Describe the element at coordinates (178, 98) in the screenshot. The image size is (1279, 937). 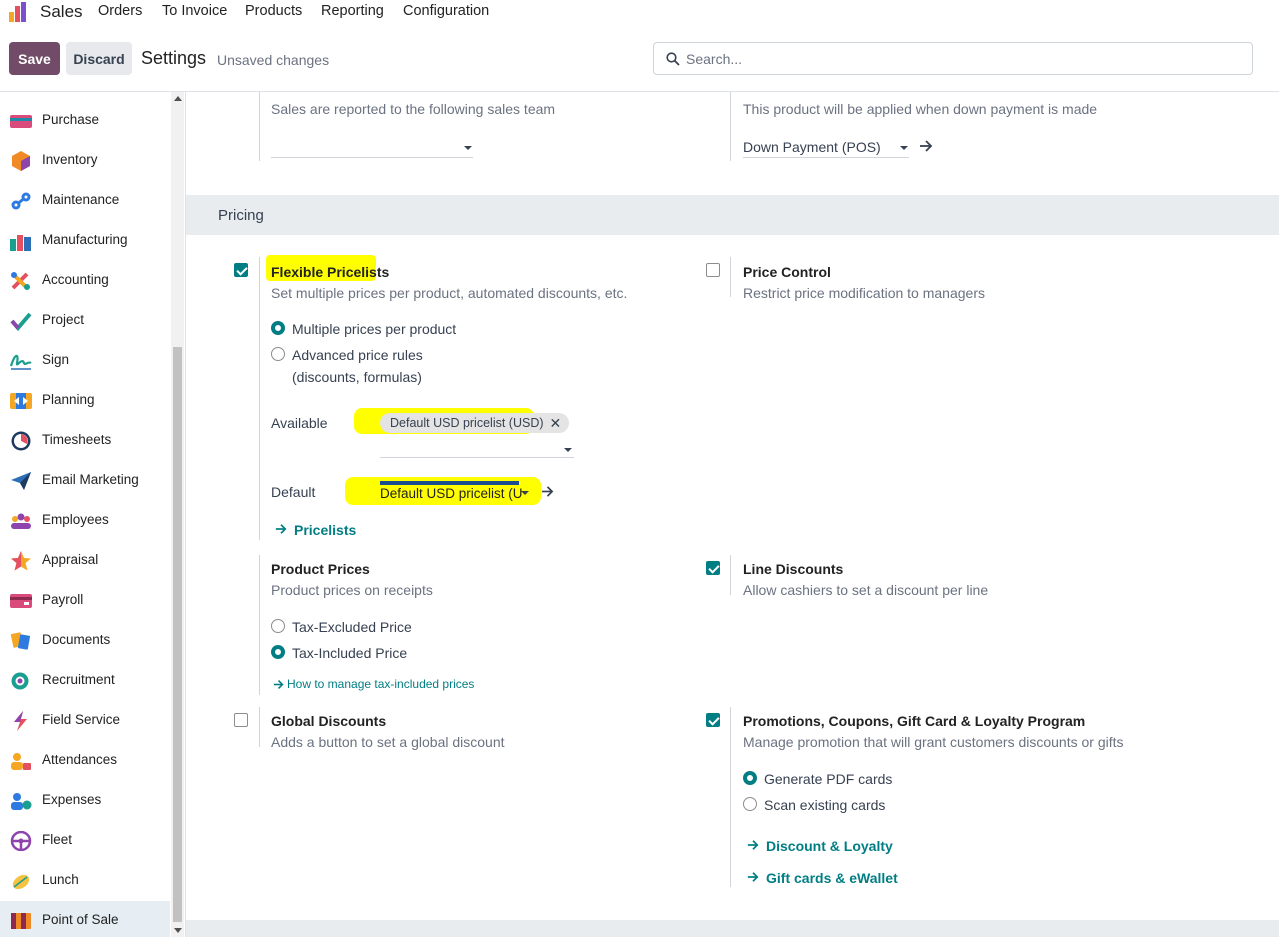
I see `scroll-up-icon` at that location.